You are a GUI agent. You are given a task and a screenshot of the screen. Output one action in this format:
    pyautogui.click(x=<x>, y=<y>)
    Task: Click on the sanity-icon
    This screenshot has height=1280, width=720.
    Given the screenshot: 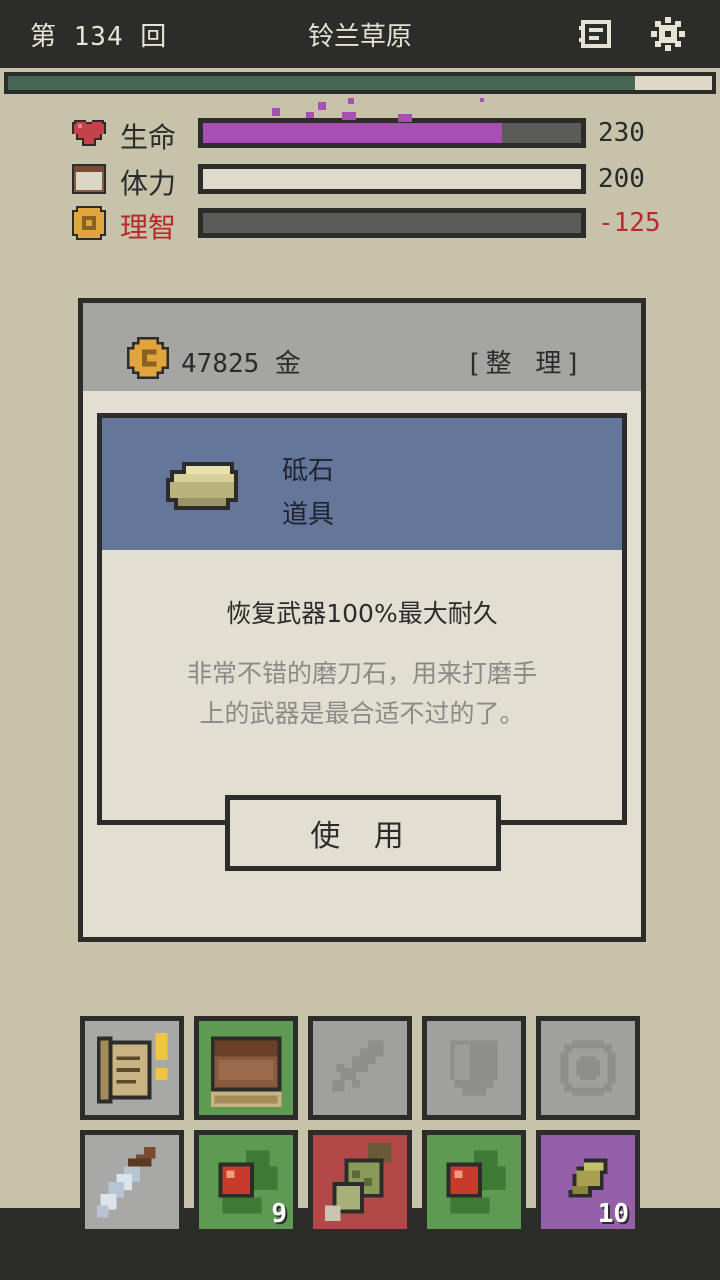 What is the action you would take?
    pyautogui.click(x=89, y=223)
    